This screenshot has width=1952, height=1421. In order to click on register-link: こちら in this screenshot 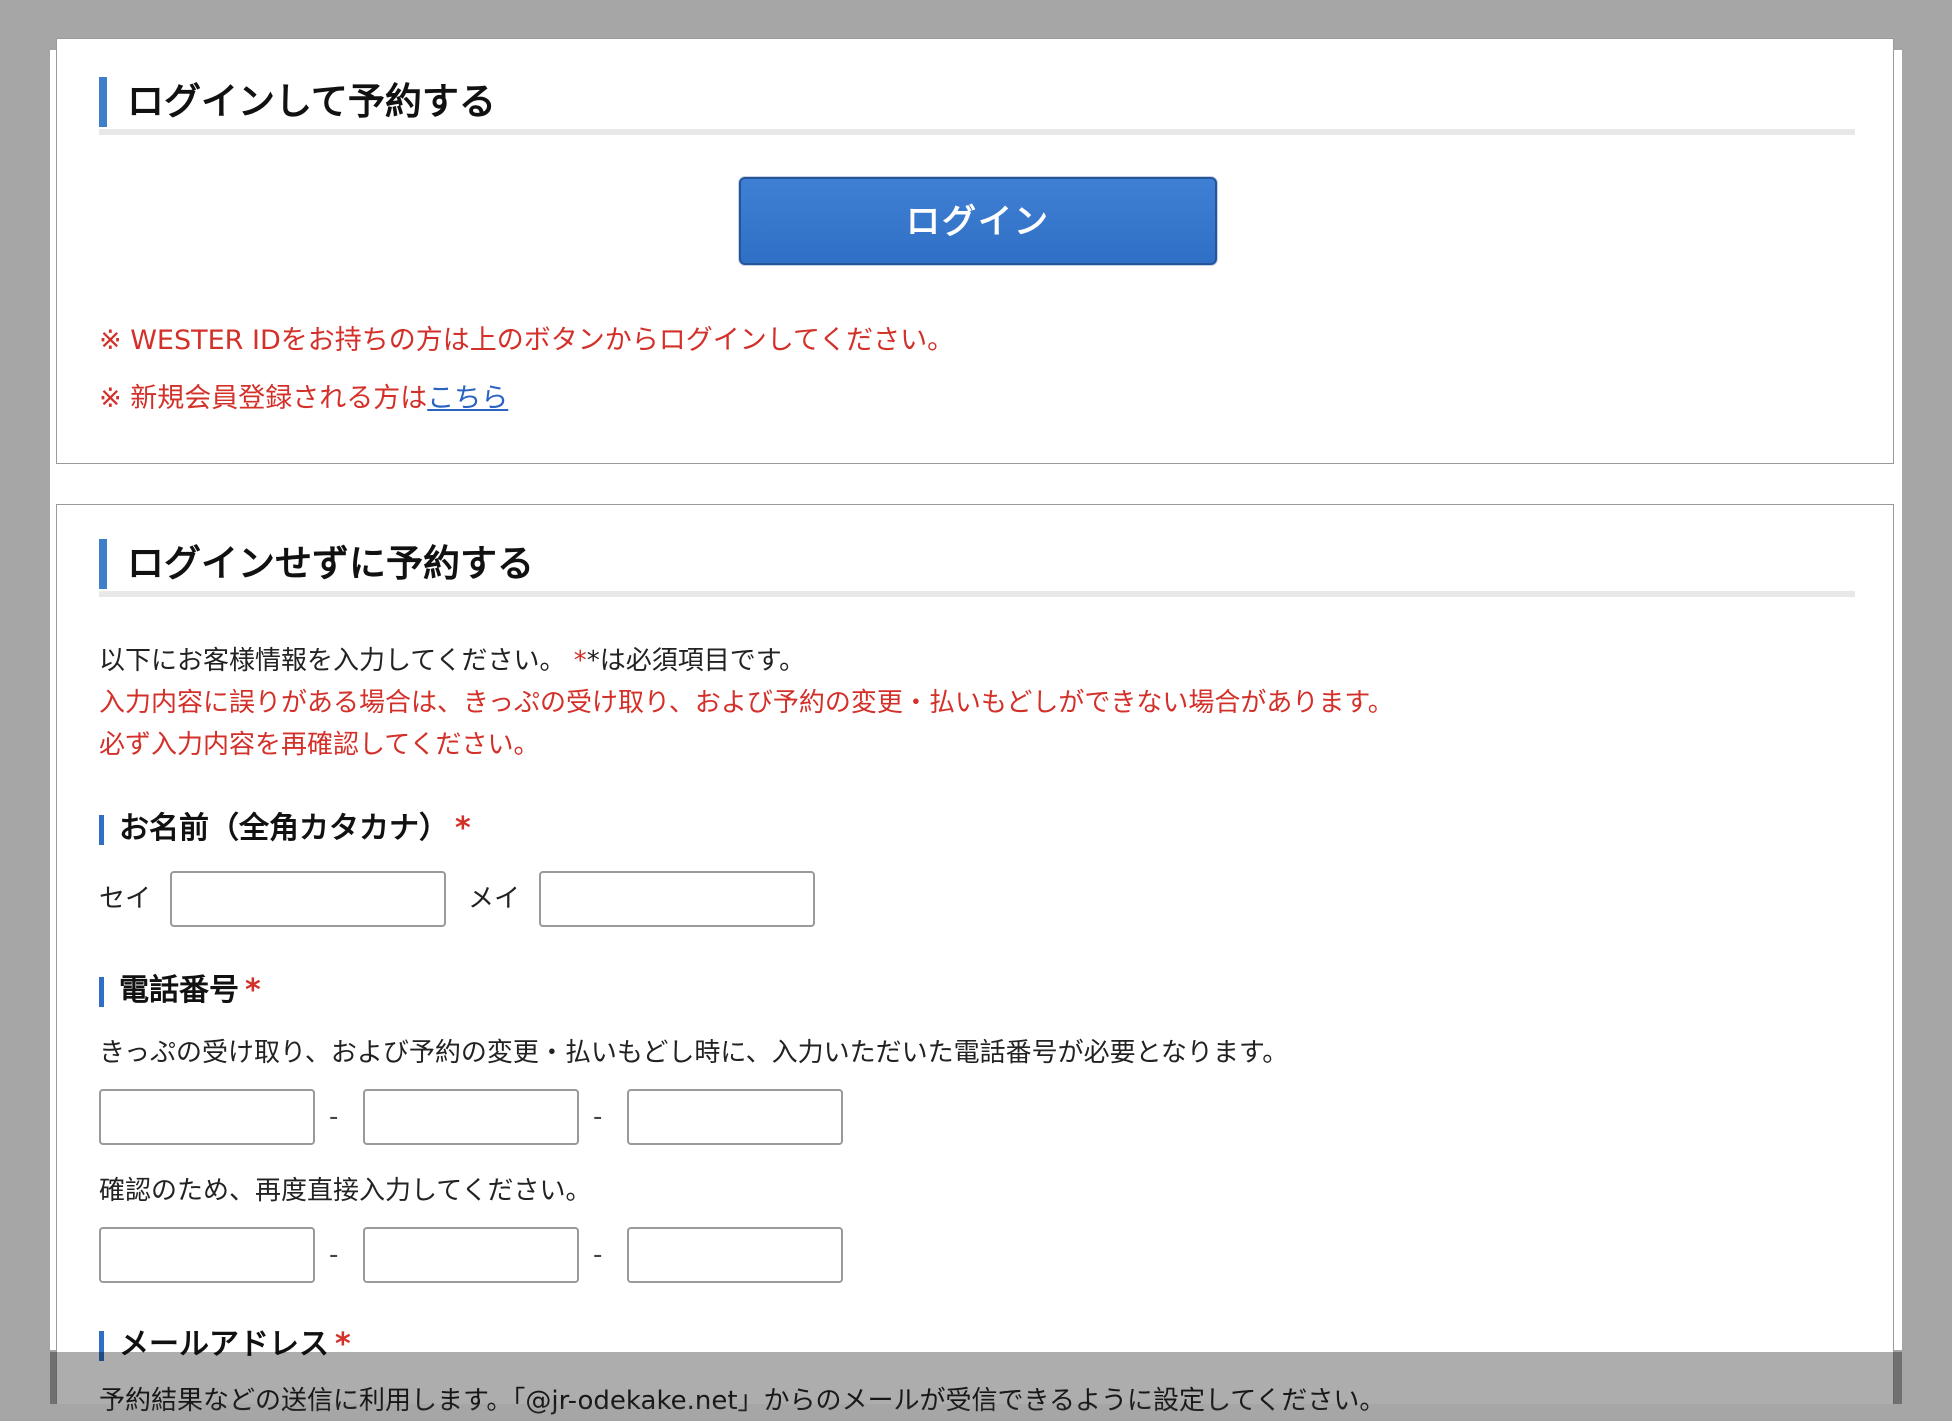, I will do `click(467, 398)`.